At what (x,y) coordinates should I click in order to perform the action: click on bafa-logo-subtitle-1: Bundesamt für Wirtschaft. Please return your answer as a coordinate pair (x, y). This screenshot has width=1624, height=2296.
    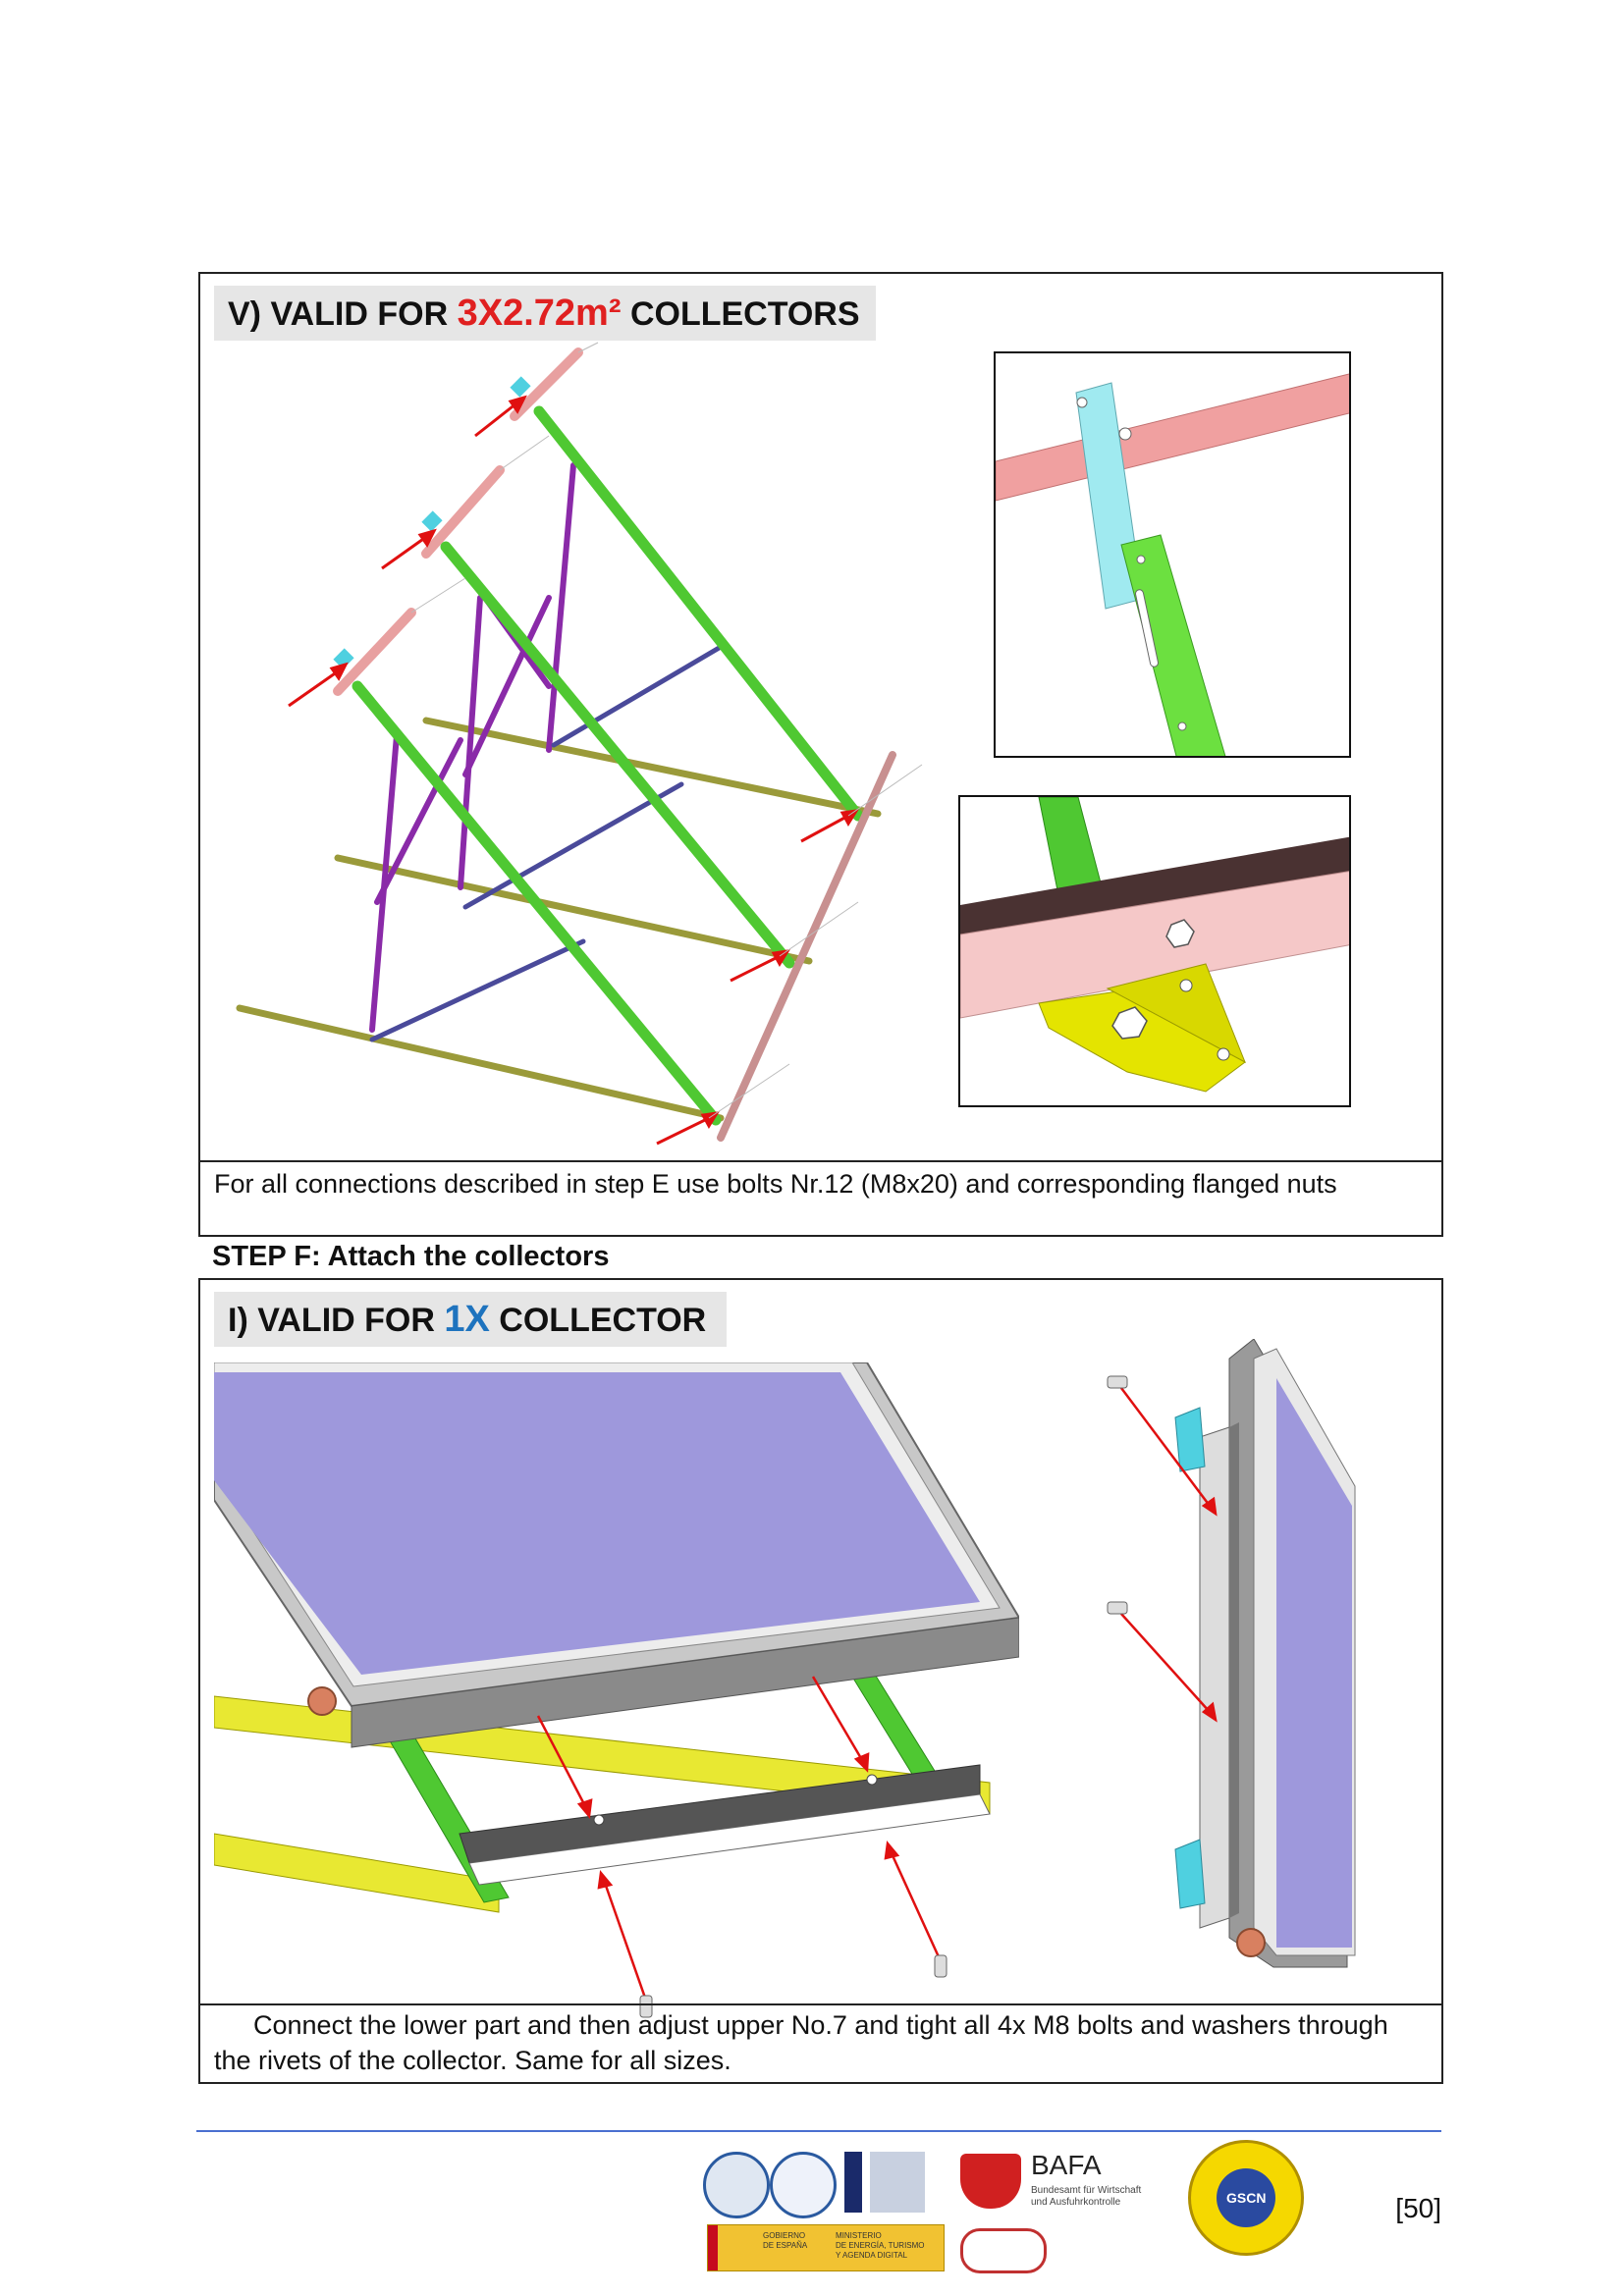
    Looking at the image, I should click on (1086, 2191).